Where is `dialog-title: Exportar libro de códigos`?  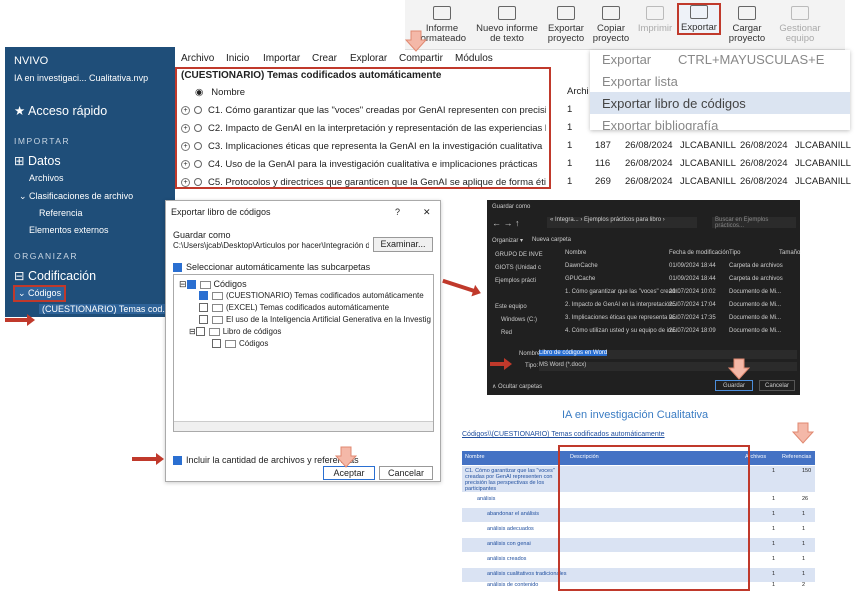
dialog-title: Exportar libro de códigos is located at coordinates (221, 212).